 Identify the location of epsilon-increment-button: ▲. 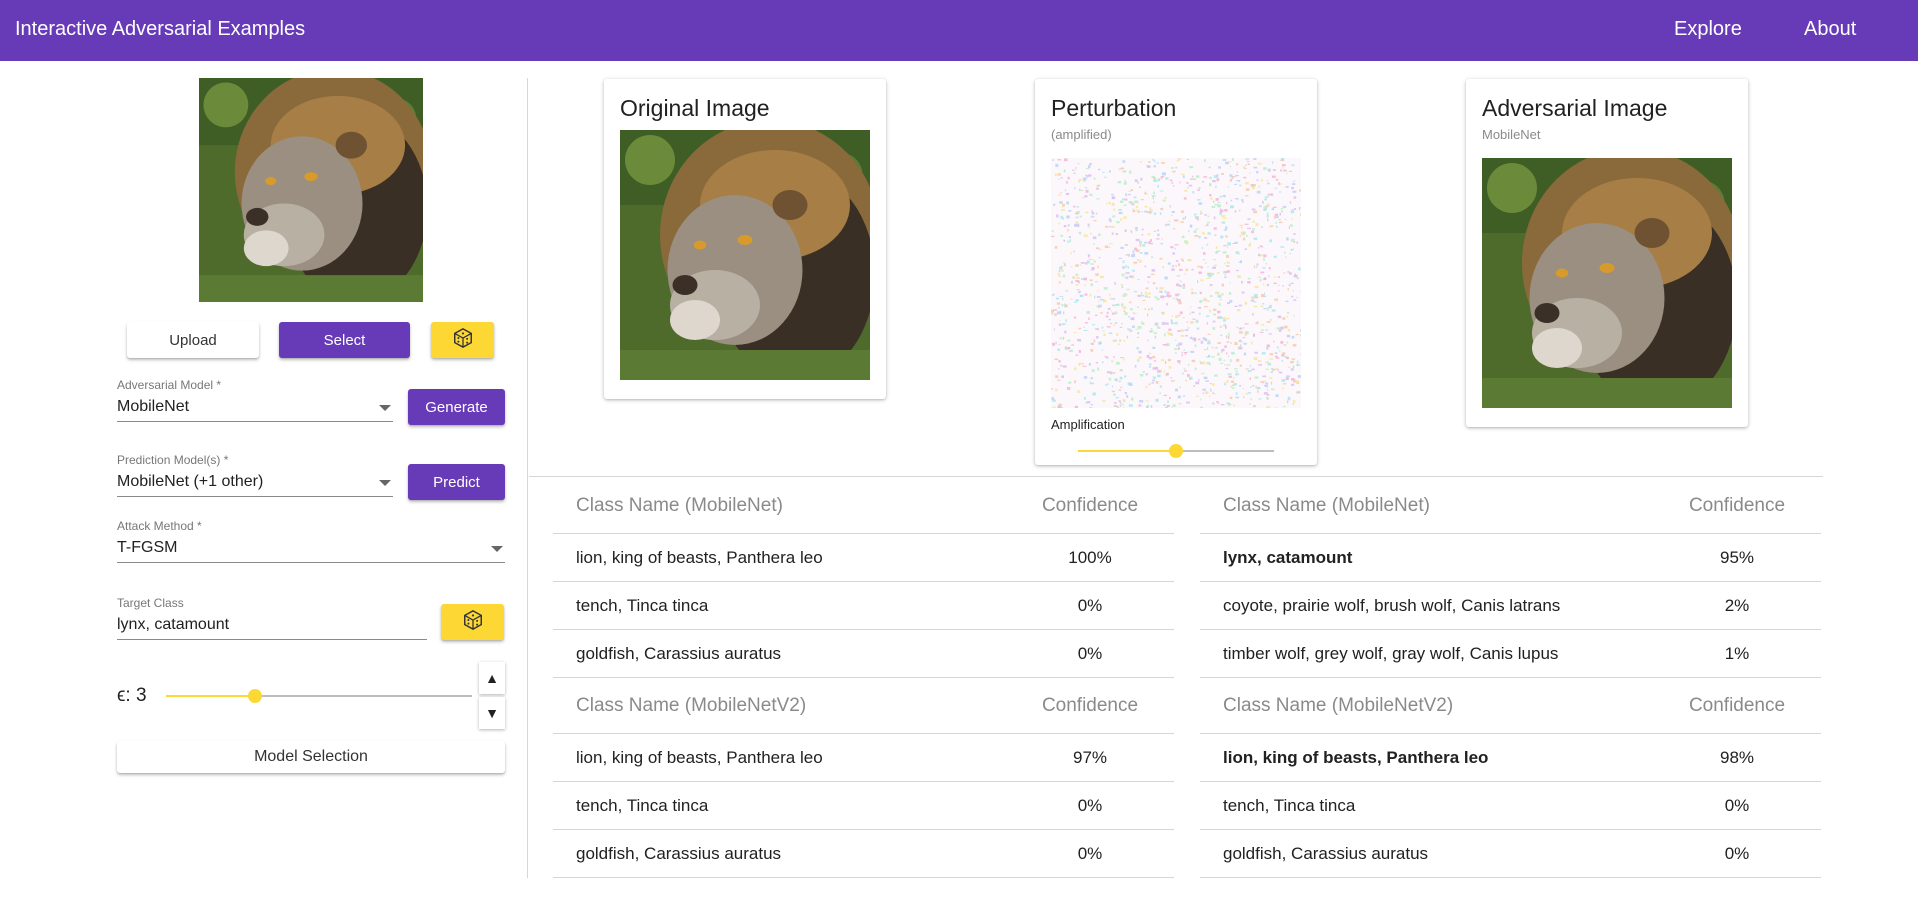
(492, 678).